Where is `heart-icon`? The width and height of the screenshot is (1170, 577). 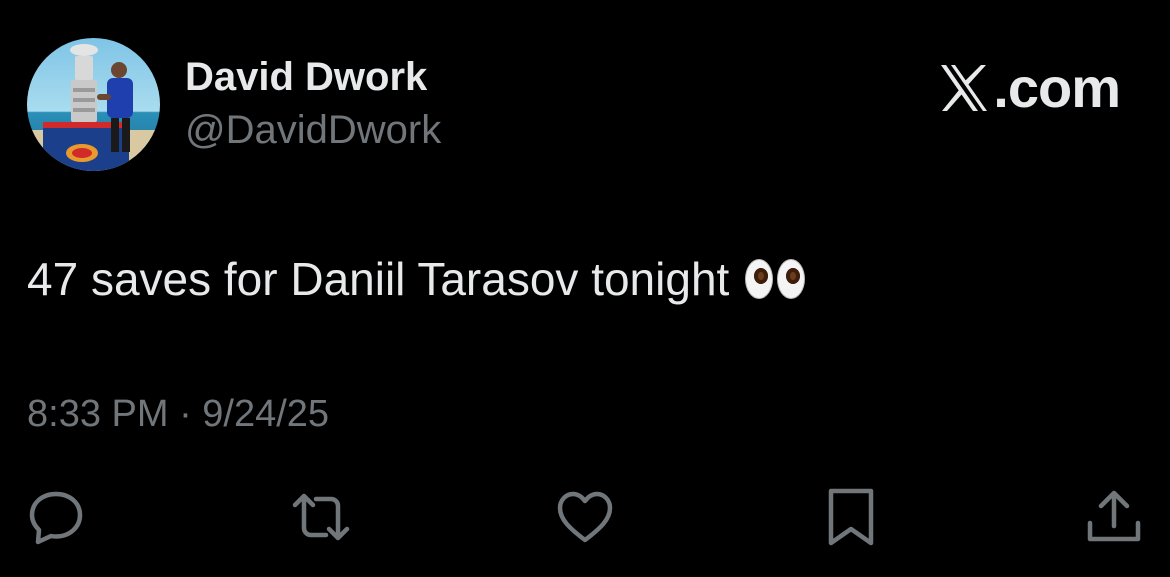 heart-icon is located at coordinates (585, 517).